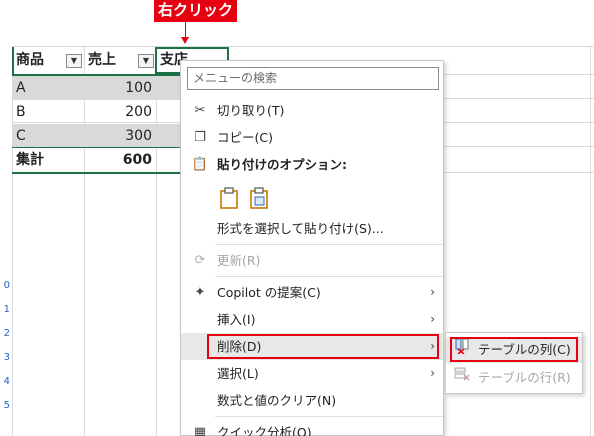 The width and height of the screenshot is (594, 436). I want to click on cell-item: A, so click(48, 88).